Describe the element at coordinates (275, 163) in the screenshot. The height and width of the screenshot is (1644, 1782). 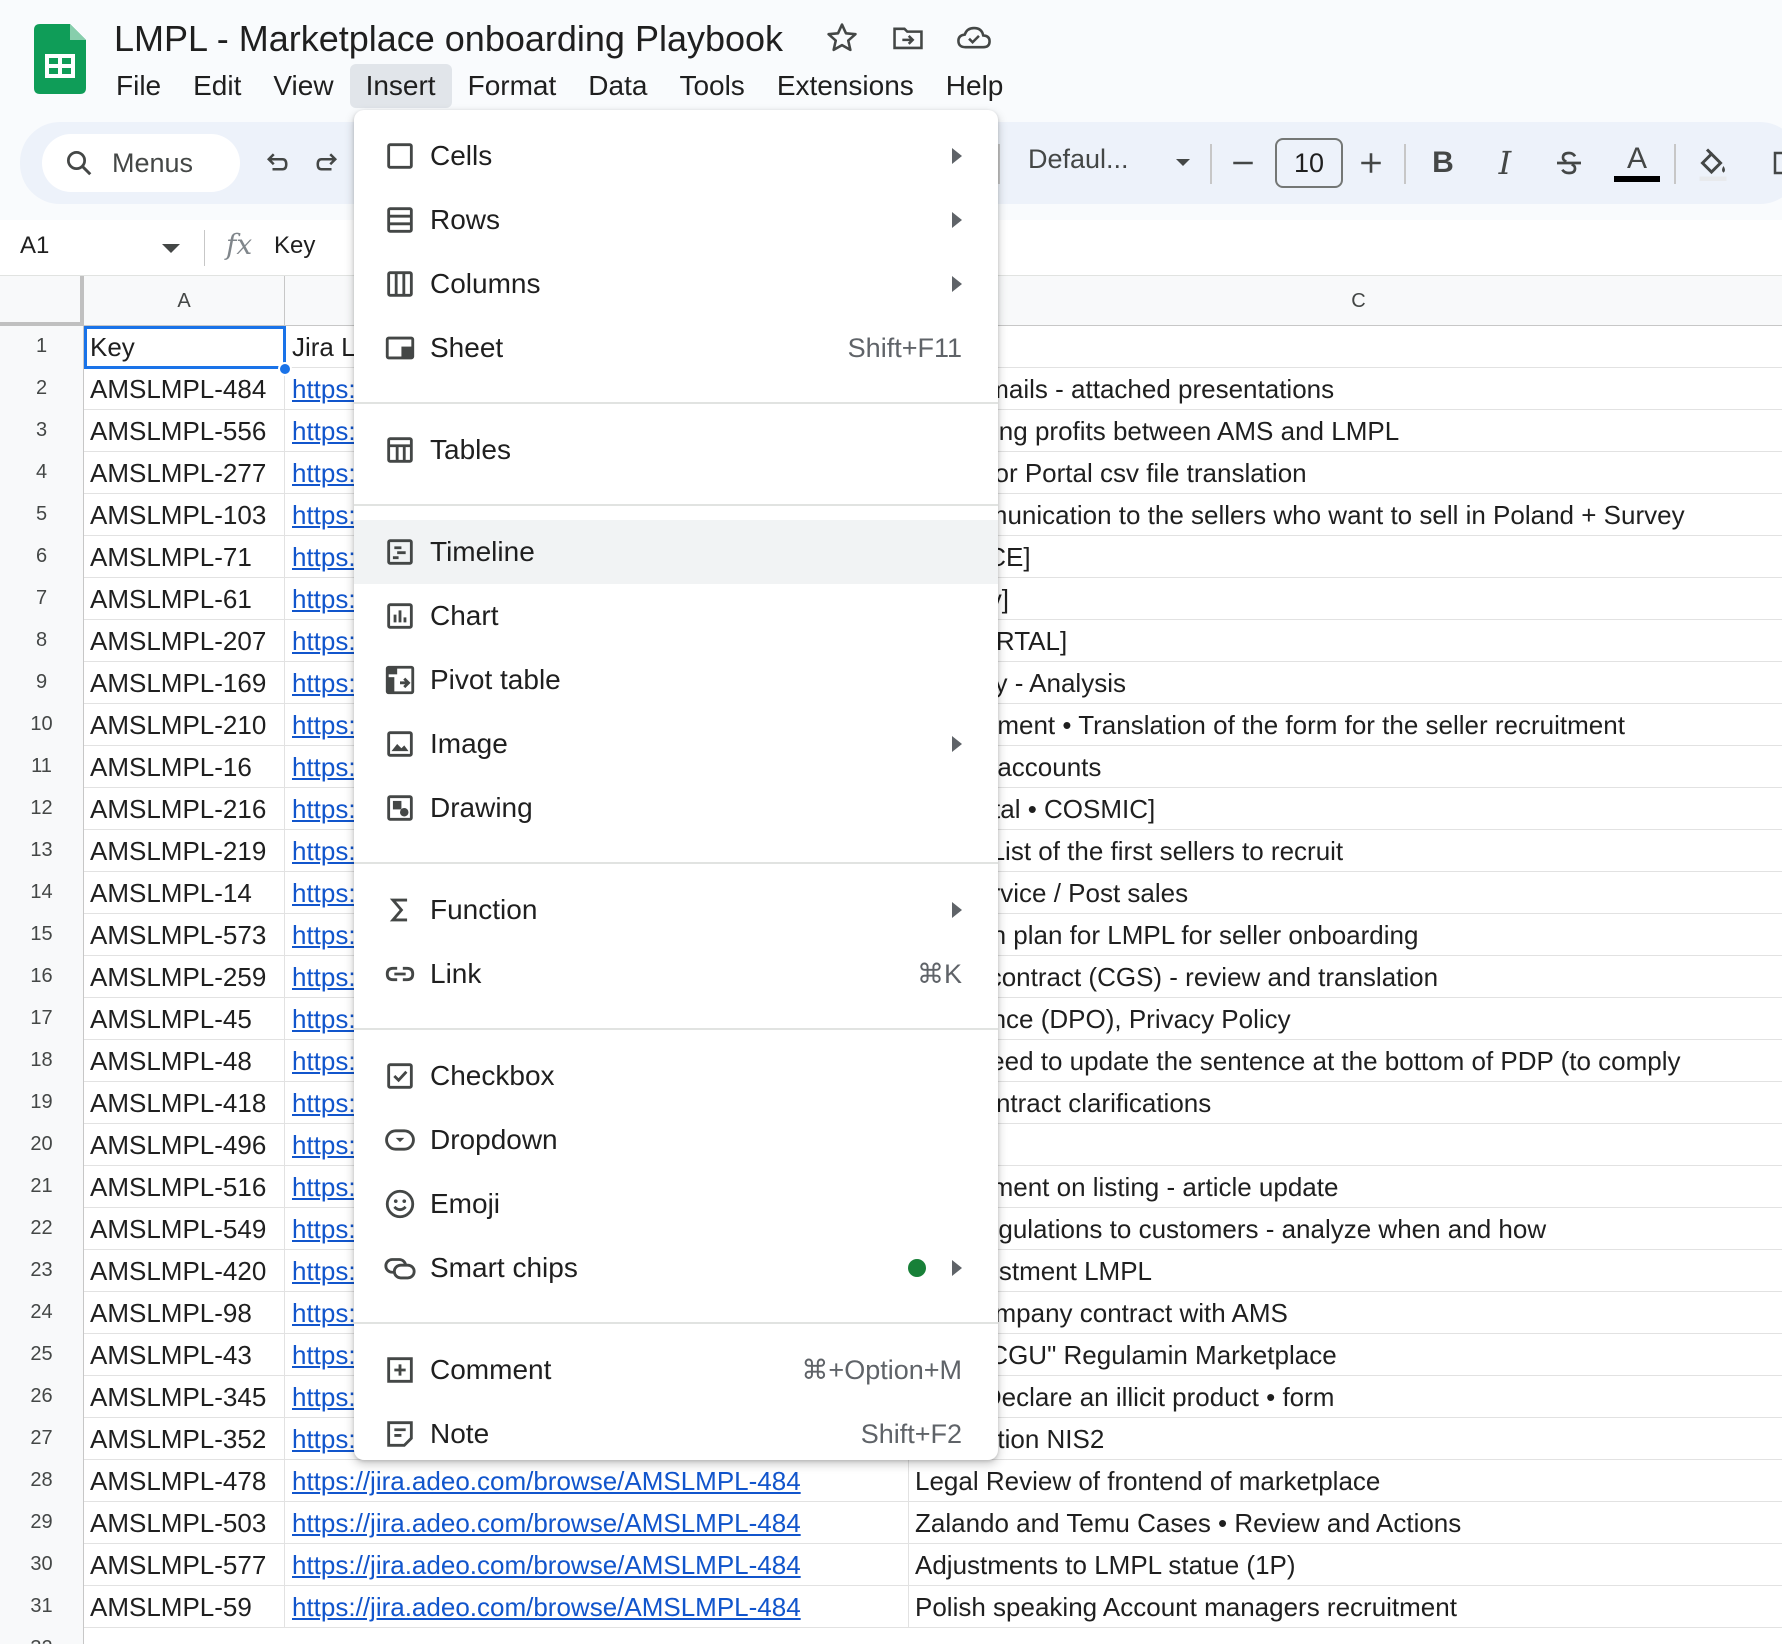
I see `undo-icon` at that location.